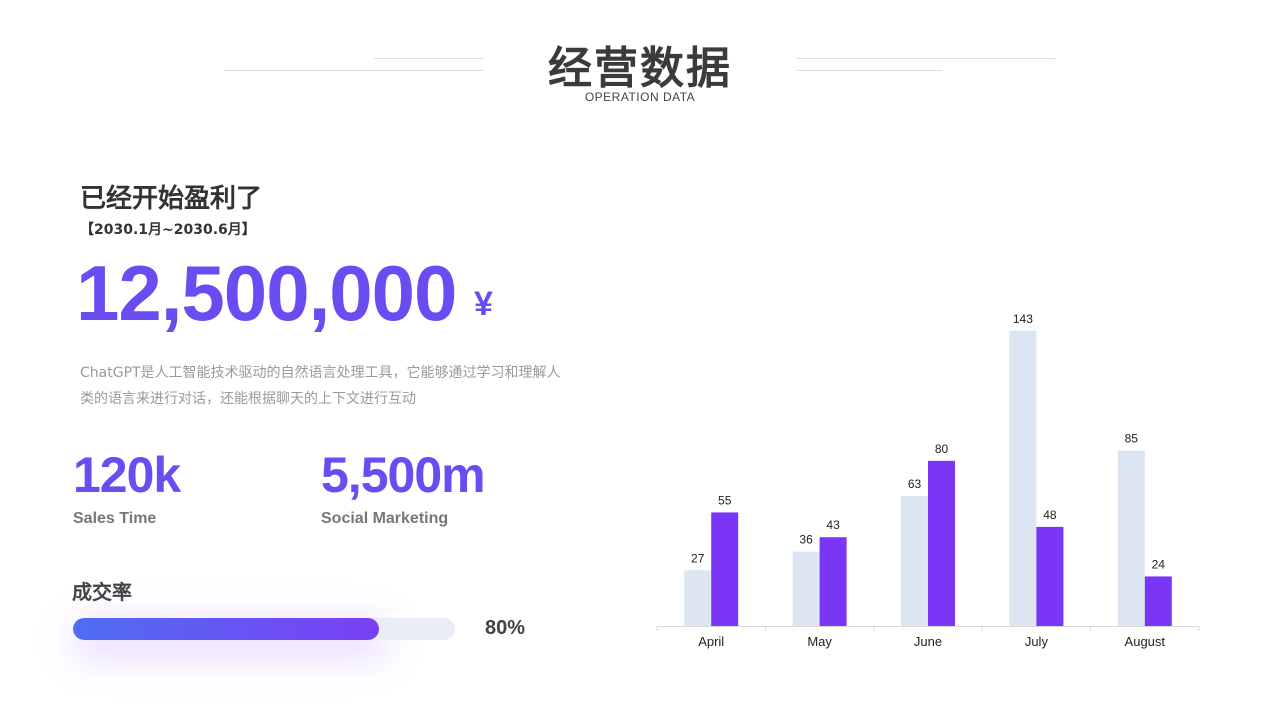 The height and width of the screenshot is (720, 1280). What do you see at coordinates (928, 641) in the screenshot?
I see `x-tick-label: June` at bounding box center [928, 641].